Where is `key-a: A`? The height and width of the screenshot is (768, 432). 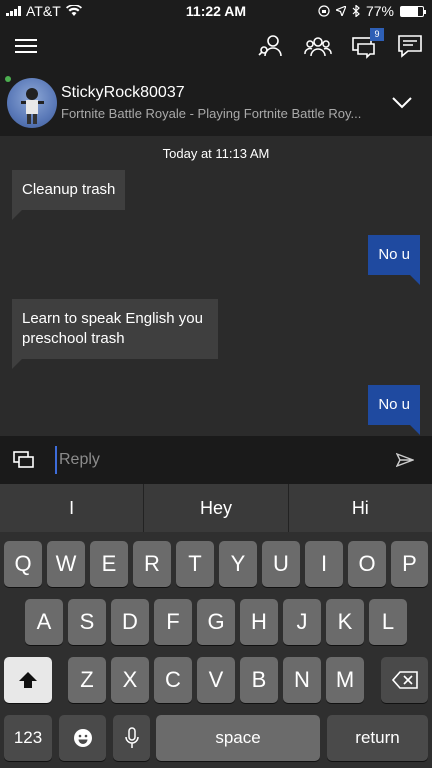 key-a: A is located at coordinates (44, 622).